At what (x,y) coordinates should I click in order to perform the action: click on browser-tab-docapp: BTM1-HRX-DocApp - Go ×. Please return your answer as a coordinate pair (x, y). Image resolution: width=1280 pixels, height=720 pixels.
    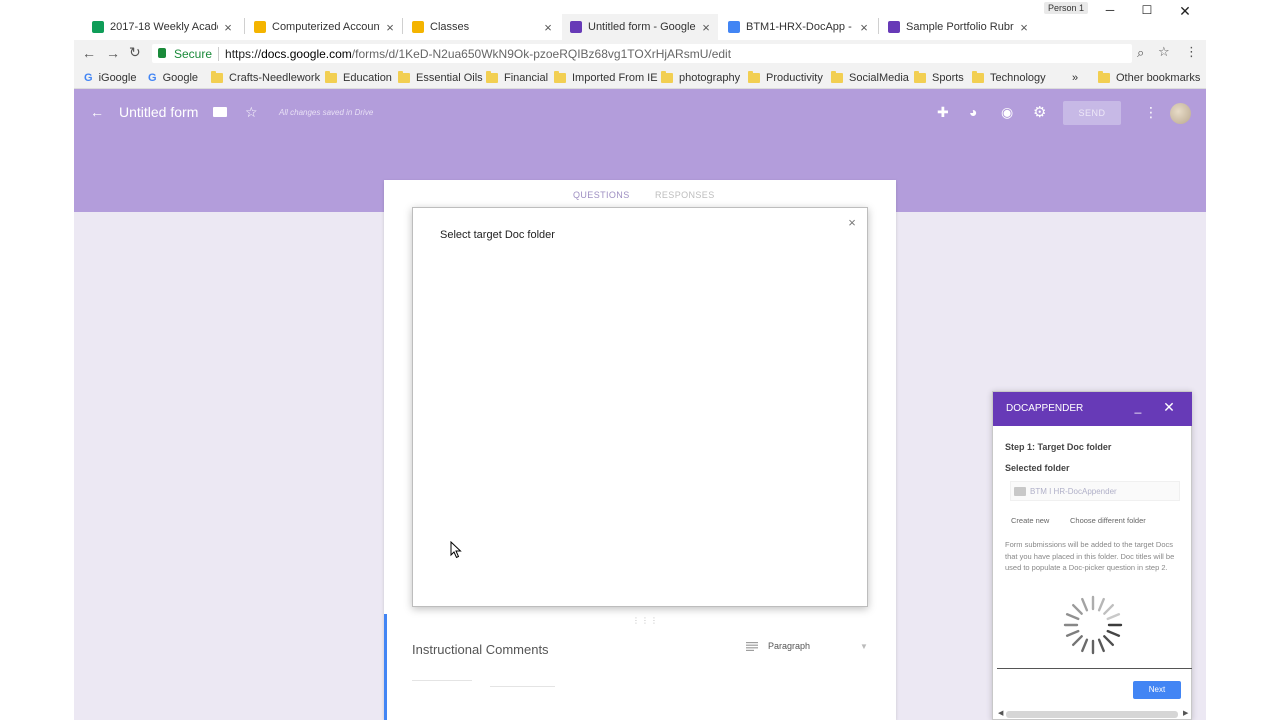
    Looking at the image, I should click on (798, 27).